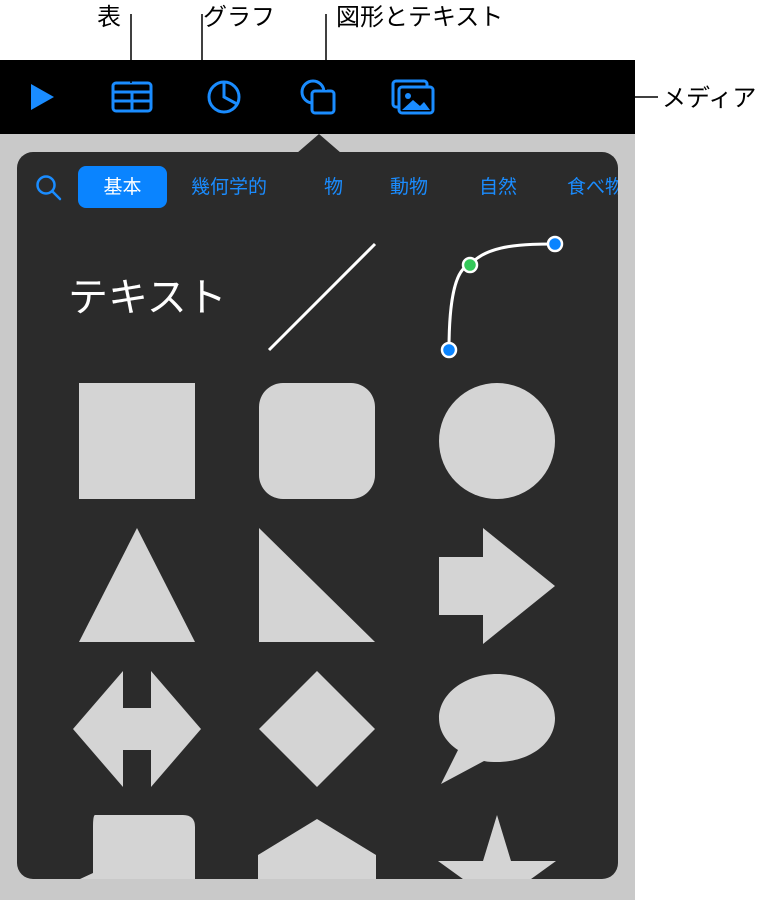  I want to click on circle-shape, so click(497, 441).